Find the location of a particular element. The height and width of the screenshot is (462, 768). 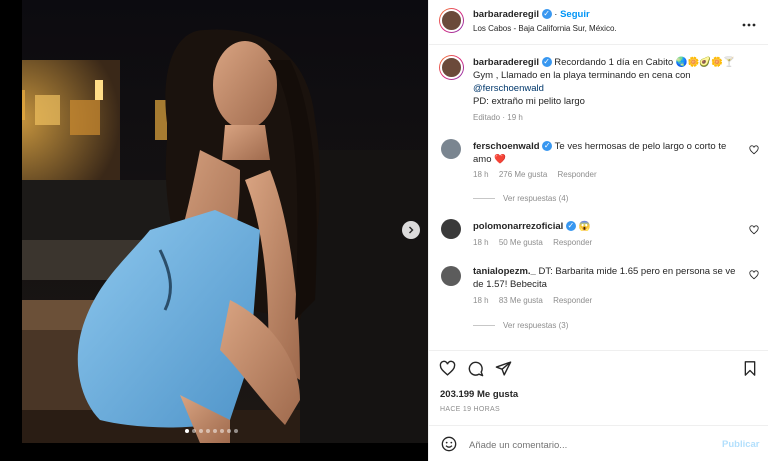

send-icon is located at coordinates (503, 368).